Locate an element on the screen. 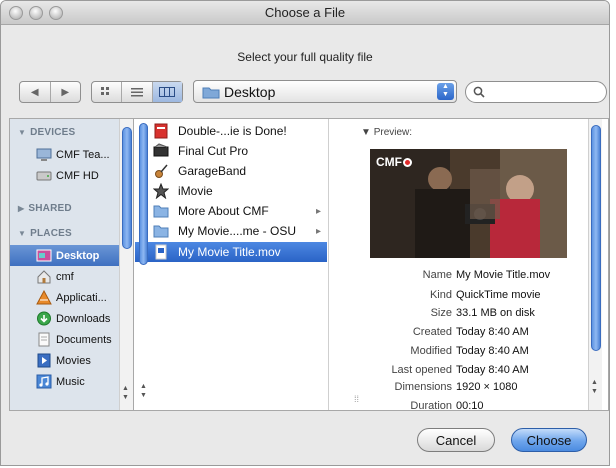  sidebar-heading-shared: ▶ SHARED is located at coordinates (45, 208).